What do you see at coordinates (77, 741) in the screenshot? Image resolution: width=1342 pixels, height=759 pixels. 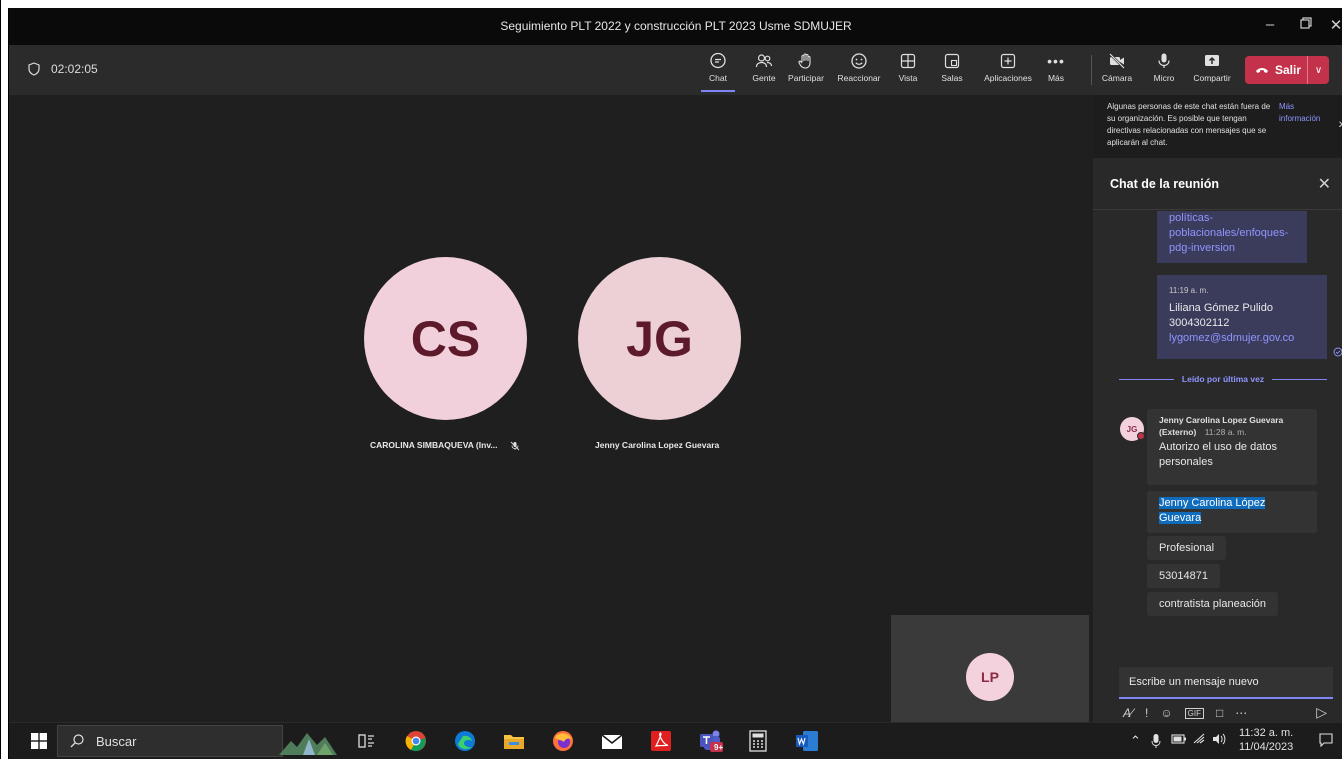 I see `search-icon` at bounding box center [77, 741].